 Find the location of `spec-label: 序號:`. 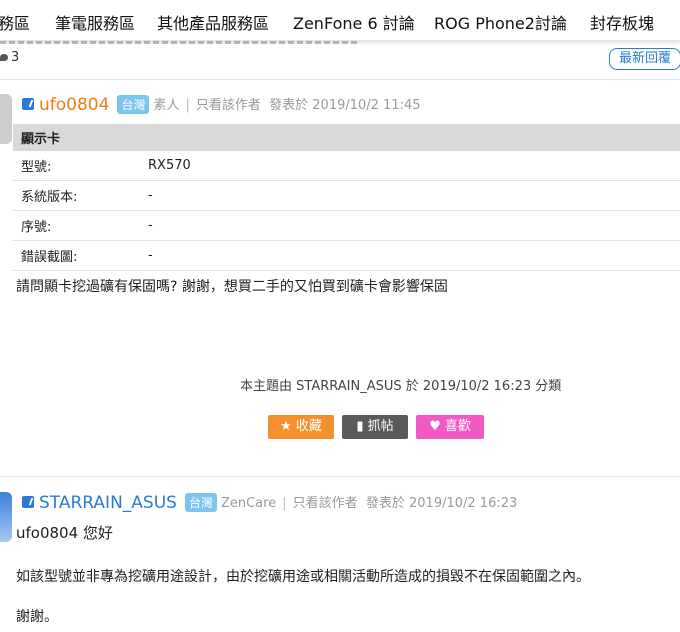

spec-label: 序號: is located at coordinates (80, 225).